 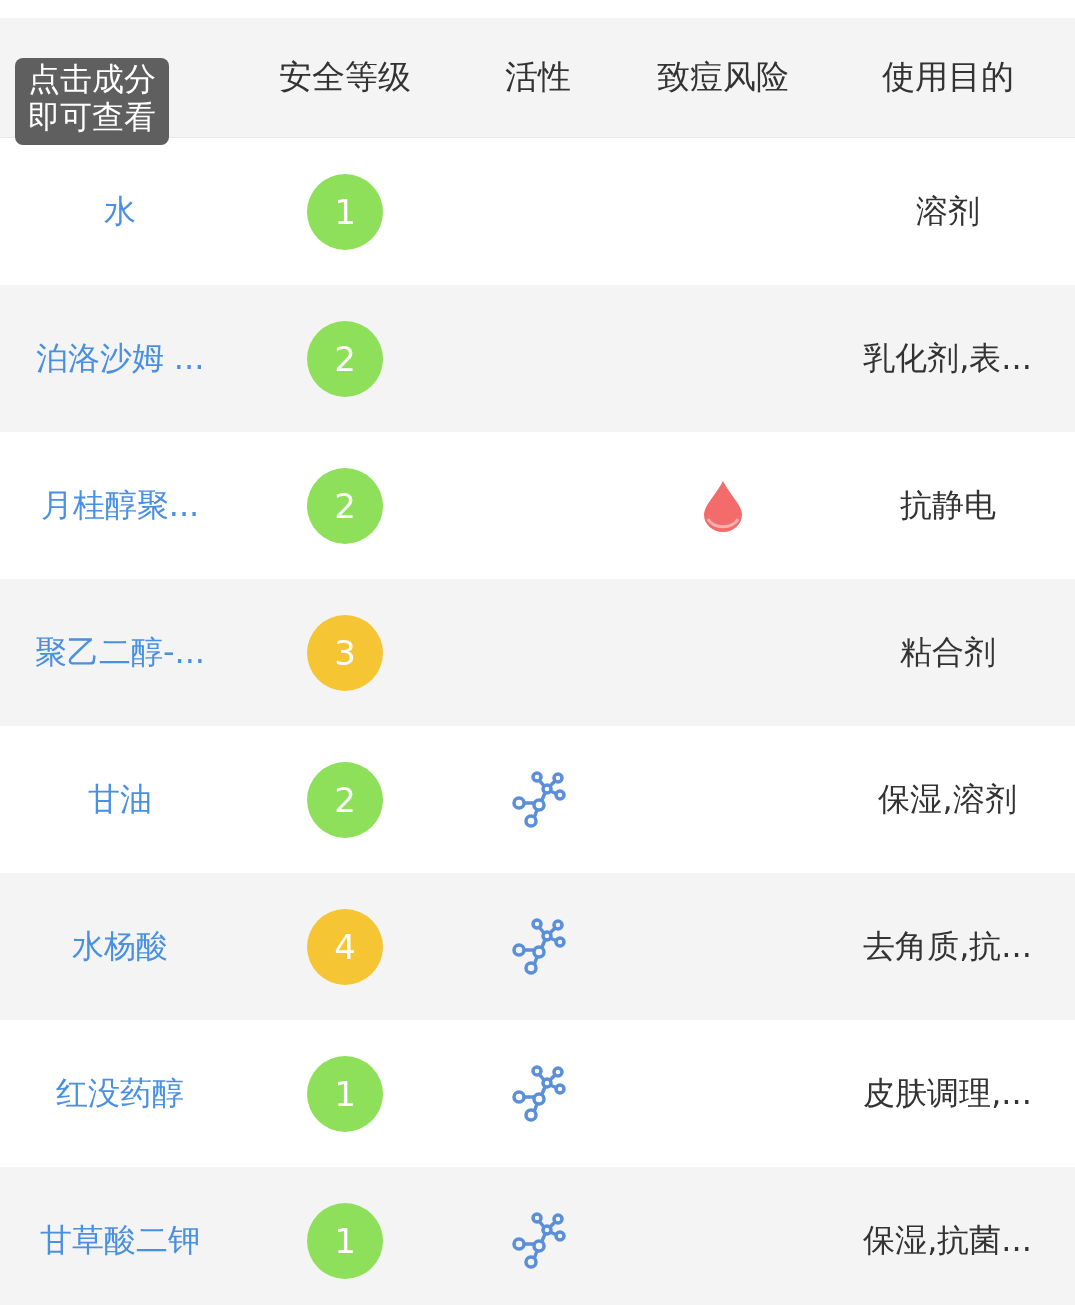 I want to click on column-header: 使用目的, so click(x=947, y=77).